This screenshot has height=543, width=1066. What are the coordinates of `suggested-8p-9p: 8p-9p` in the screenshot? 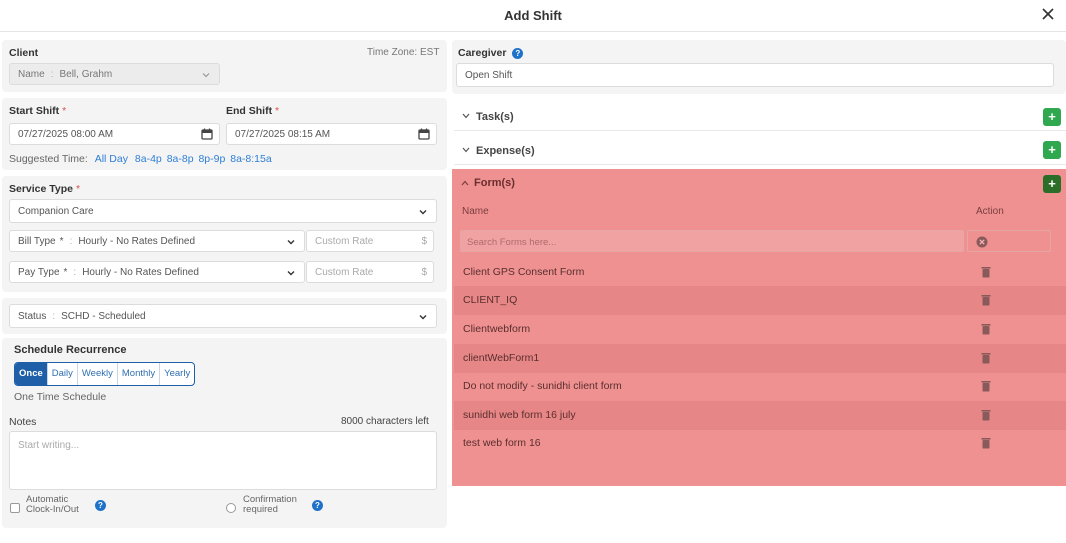 It's located at (211, 159).